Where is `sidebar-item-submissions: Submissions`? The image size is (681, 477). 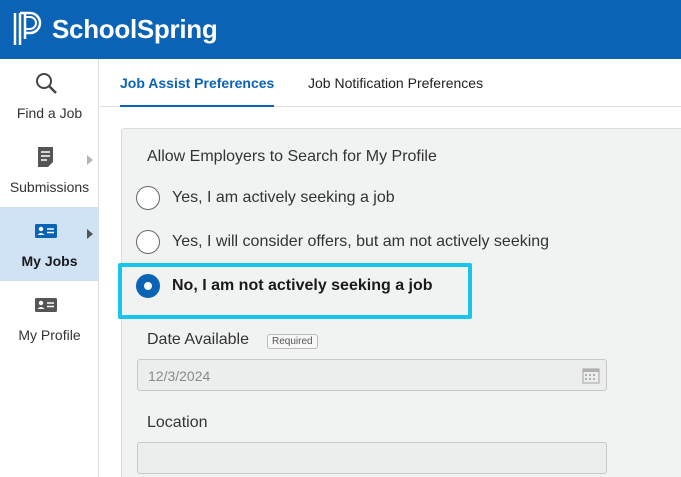 sidebar-item-submissions: Submissions is located at coordinates (49, 170).